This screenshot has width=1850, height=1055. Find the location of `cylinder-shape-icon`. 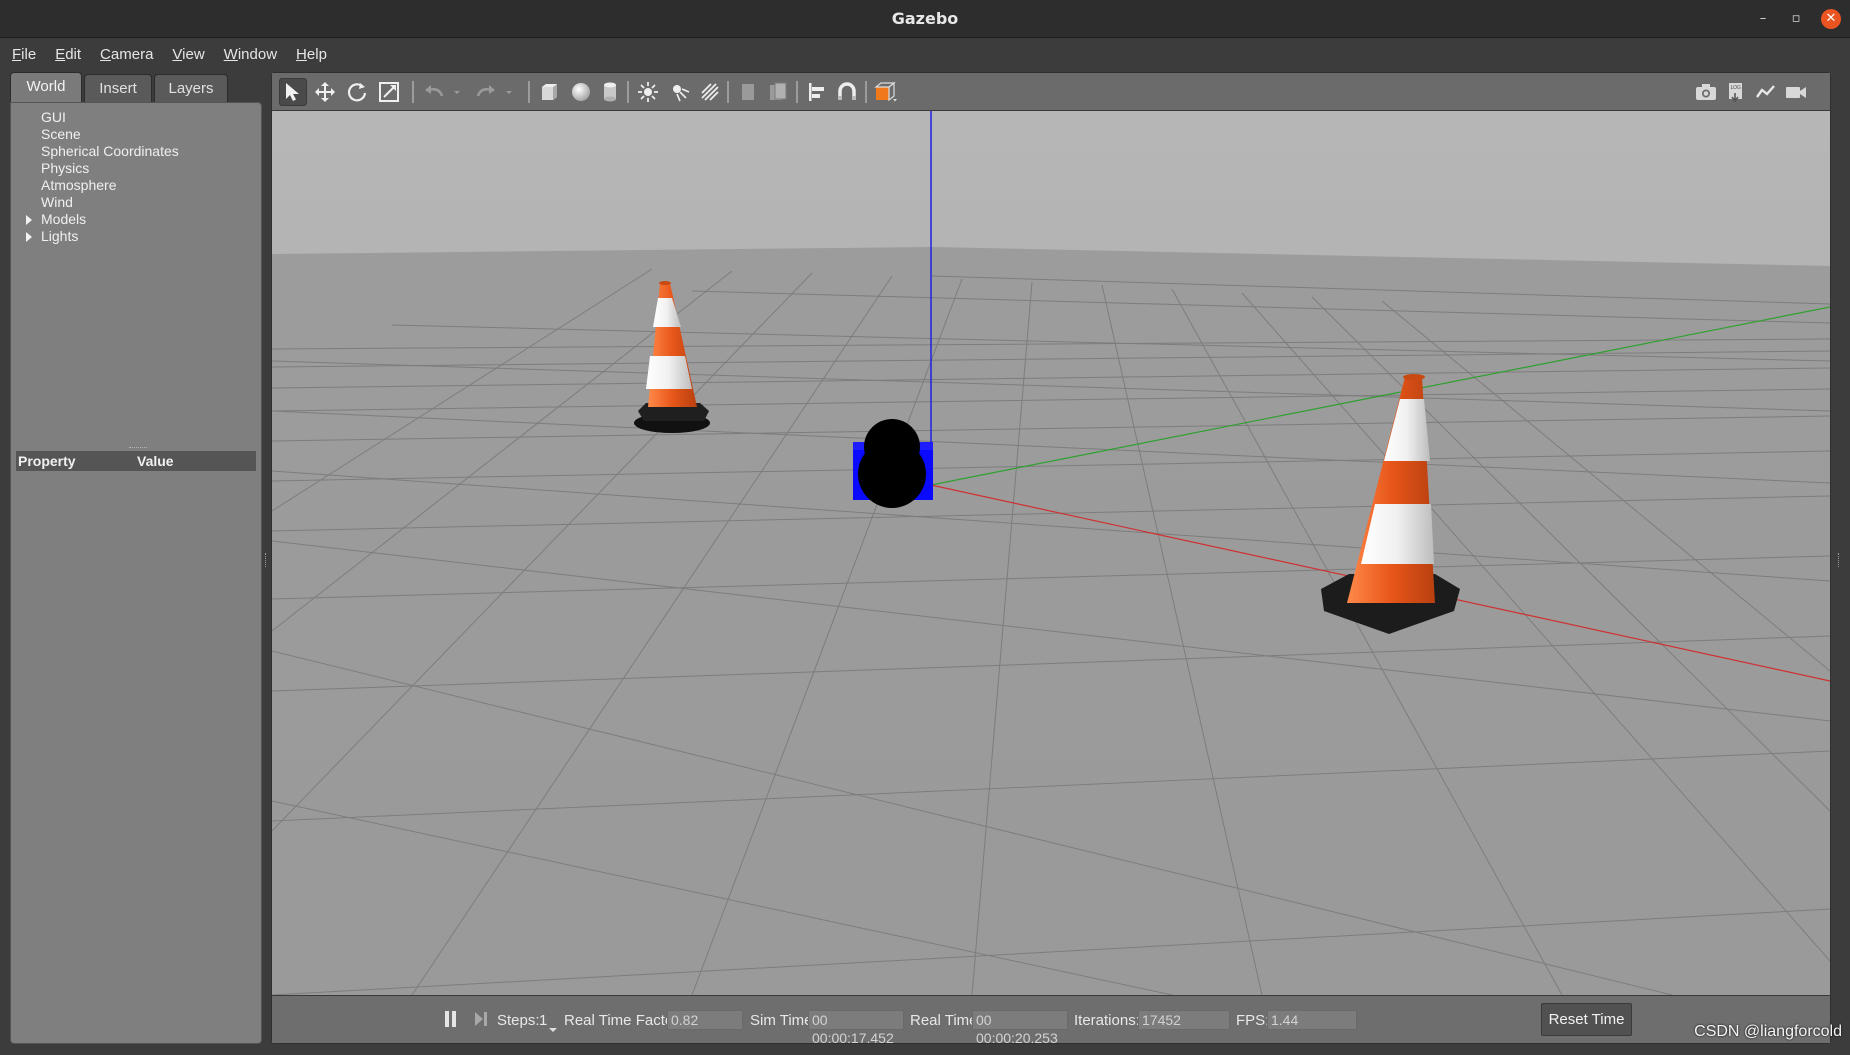

cylinder-shape-icon is located at coordinates (610, 92).